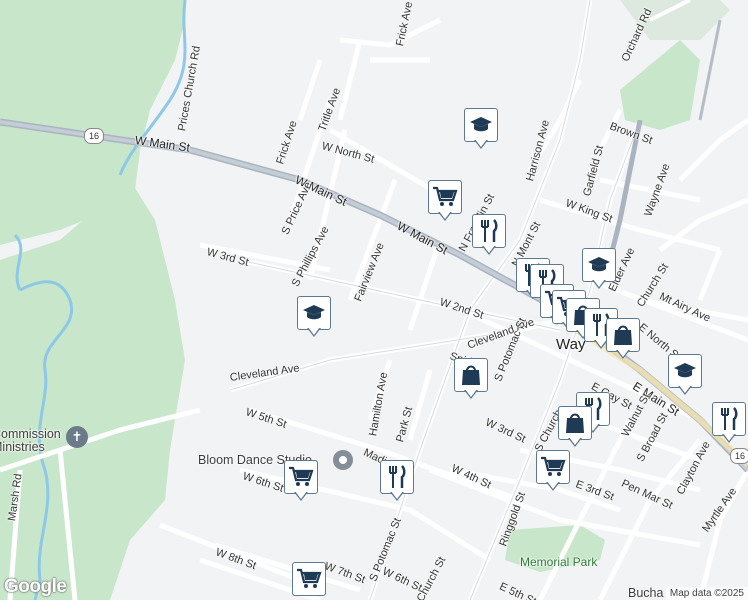 The height and width of the screenshot is (600, 748). I want to click on church-icon: ✝, so click(77, 437).